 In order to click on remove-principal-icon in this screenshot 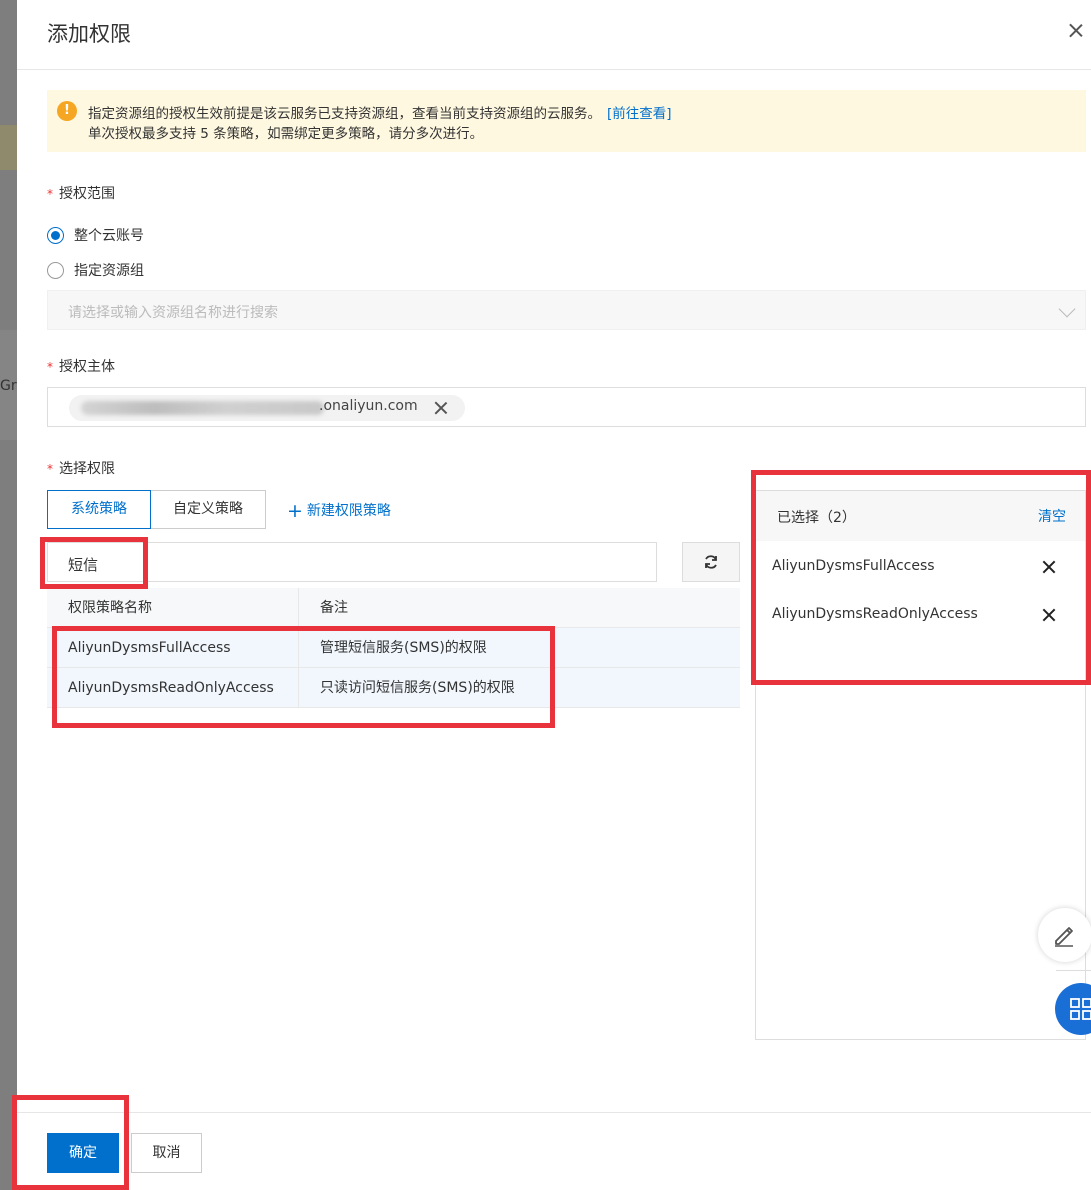, I will do `click(441, 408)`.